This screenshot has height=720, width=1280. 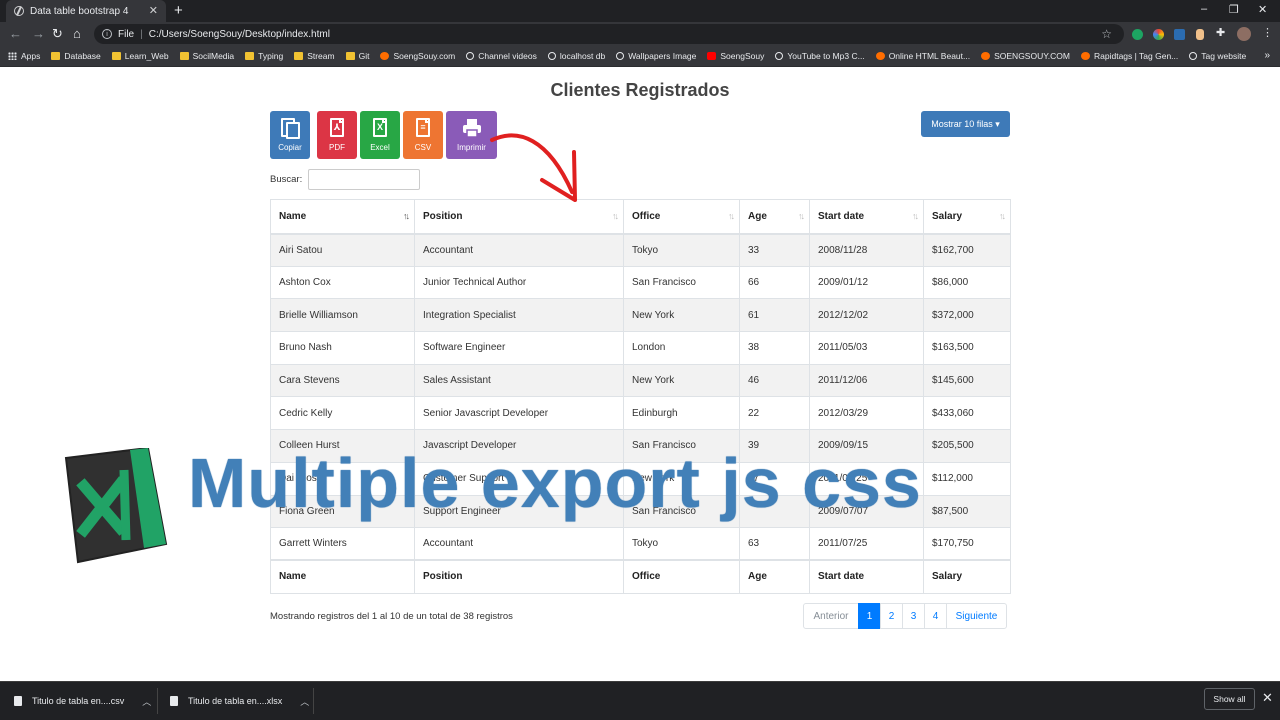 I want to click on show-all-downloads-button: Show all, so click(x=1229, y=699).